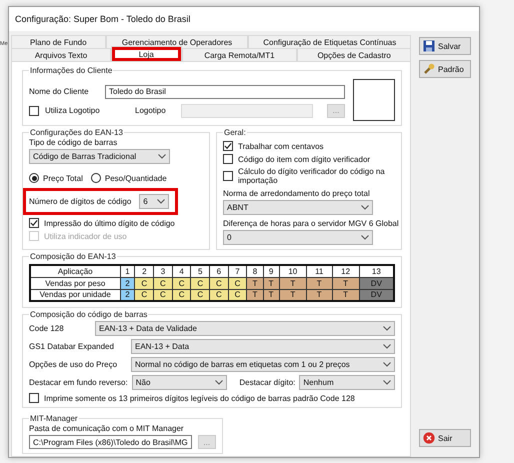 Image resolution: width=514 pixels, height=463 pixels. I want to click on option-dropdown: 0, so click(298, 237).